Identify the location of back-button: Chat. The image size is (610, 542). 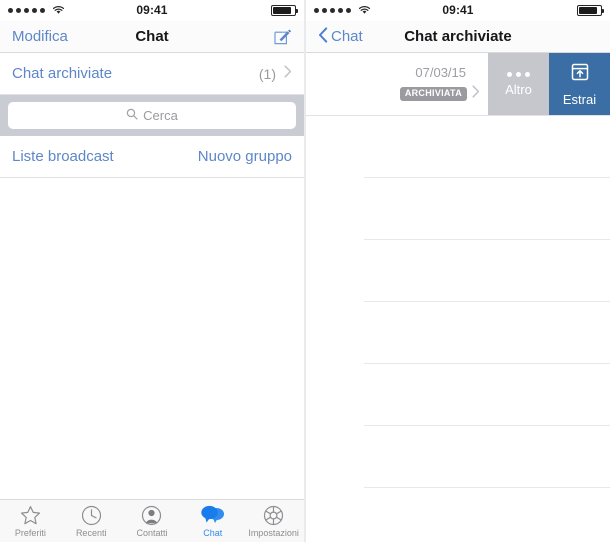
(340, 36).